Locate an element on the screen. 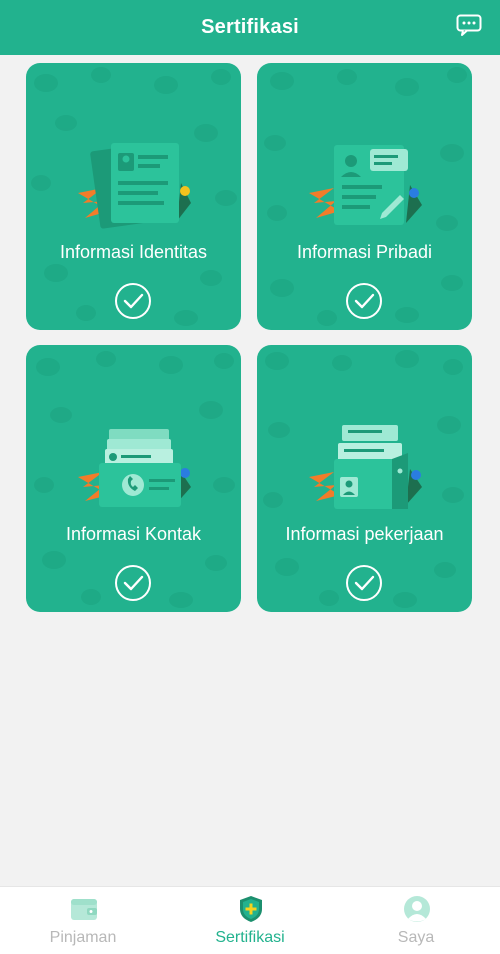 This screenshot has height=954, width=500. bottom-navigation: Pinjaman Sertifikasi Saya is located at coordinates (250, 920).